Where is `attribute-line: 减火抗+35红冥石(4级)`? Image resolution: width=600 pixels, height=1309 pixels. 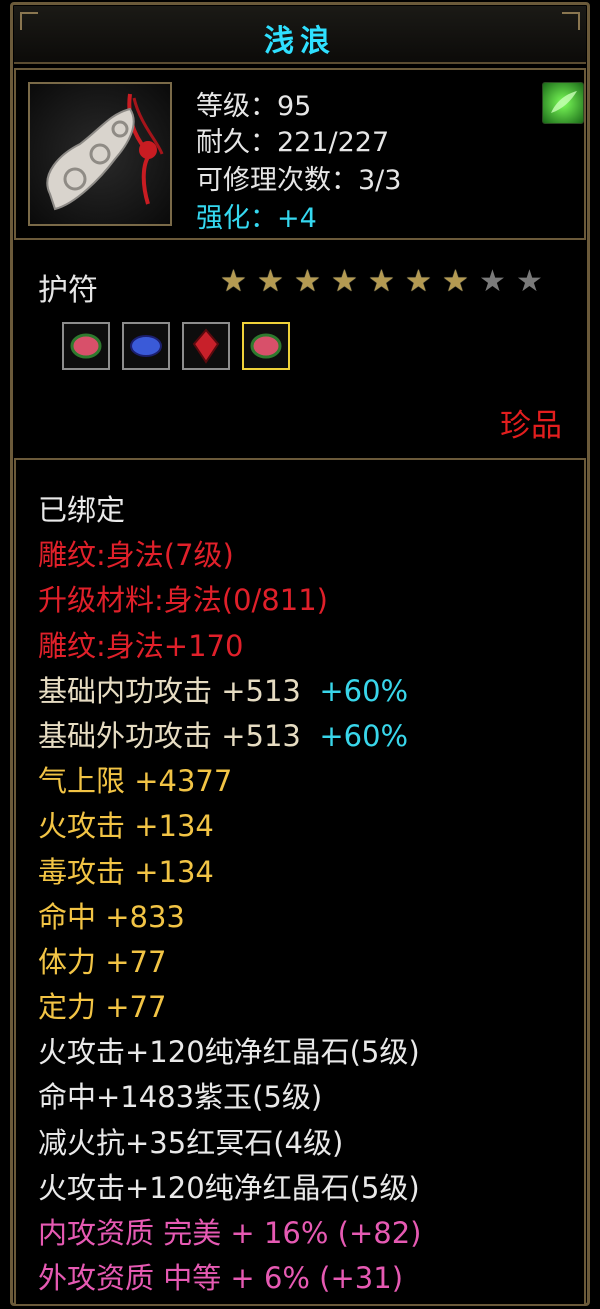 attribute-line: 减火抗+35红冥石(4级) is located at coordinates (229, 1143).